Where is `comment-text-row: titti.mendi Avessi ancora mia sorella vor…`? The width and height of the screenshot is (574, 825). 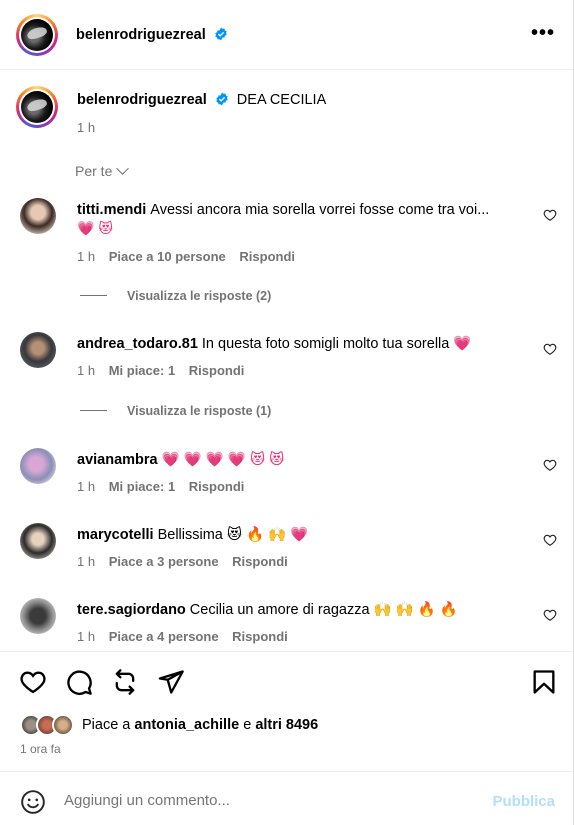
comment-text-row: titti.mendi Avessi ancora mia sorella vor… is located at coordinates (304, 210).